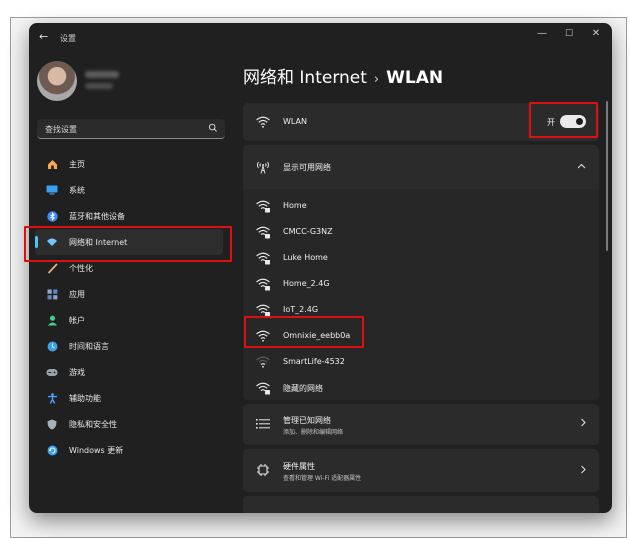  Describe the element at coordinates (57, 81) in the screenshot. I see `avatar` at that location.